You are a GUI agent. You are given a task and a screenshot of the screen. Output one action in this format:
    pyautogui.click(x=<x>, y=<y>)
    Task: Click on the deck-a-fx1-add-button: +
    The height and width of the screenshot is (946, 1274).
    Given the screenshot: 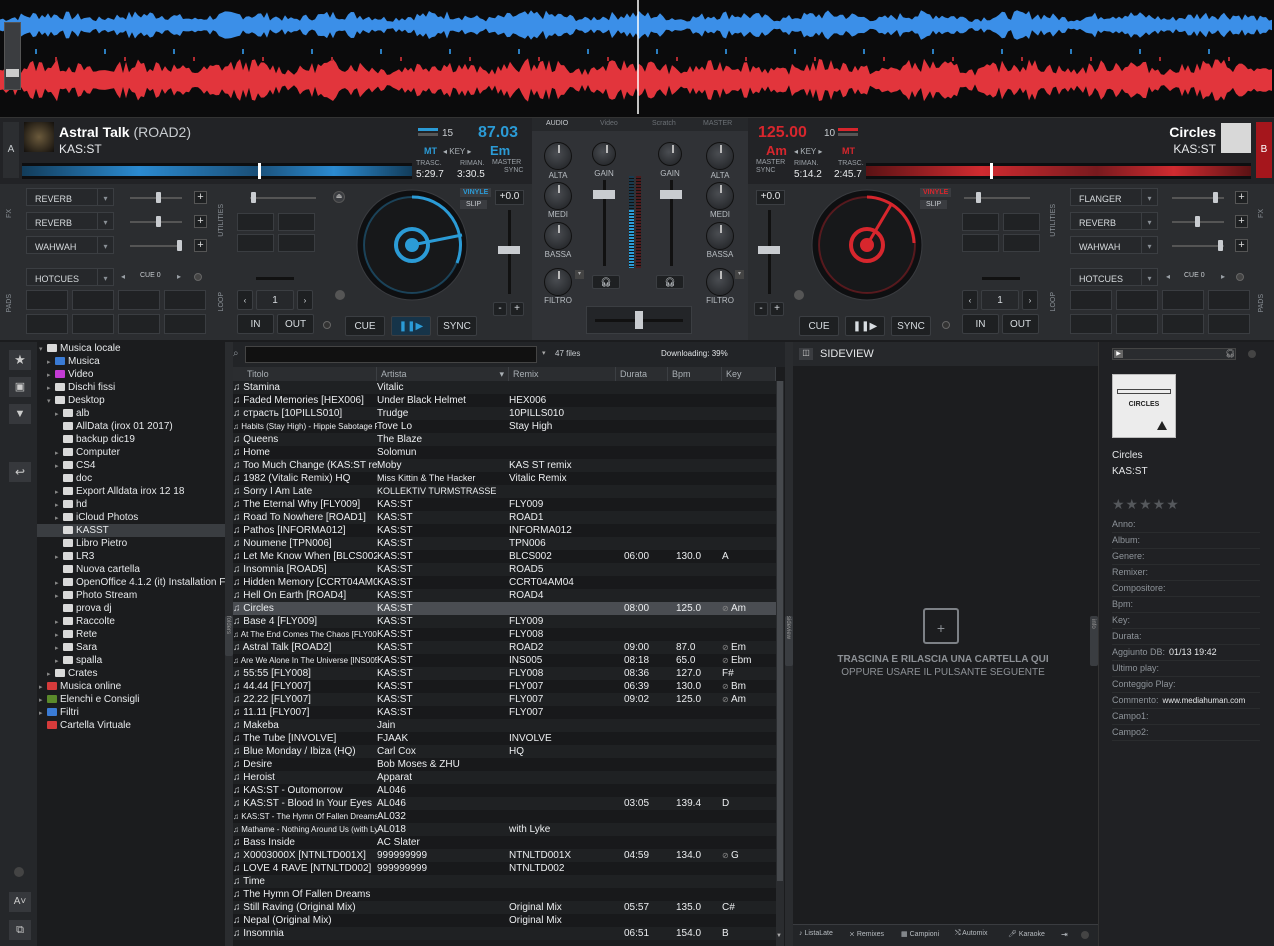 What is the action you would take?
    pyautogui.click(x=200, y=197)
    